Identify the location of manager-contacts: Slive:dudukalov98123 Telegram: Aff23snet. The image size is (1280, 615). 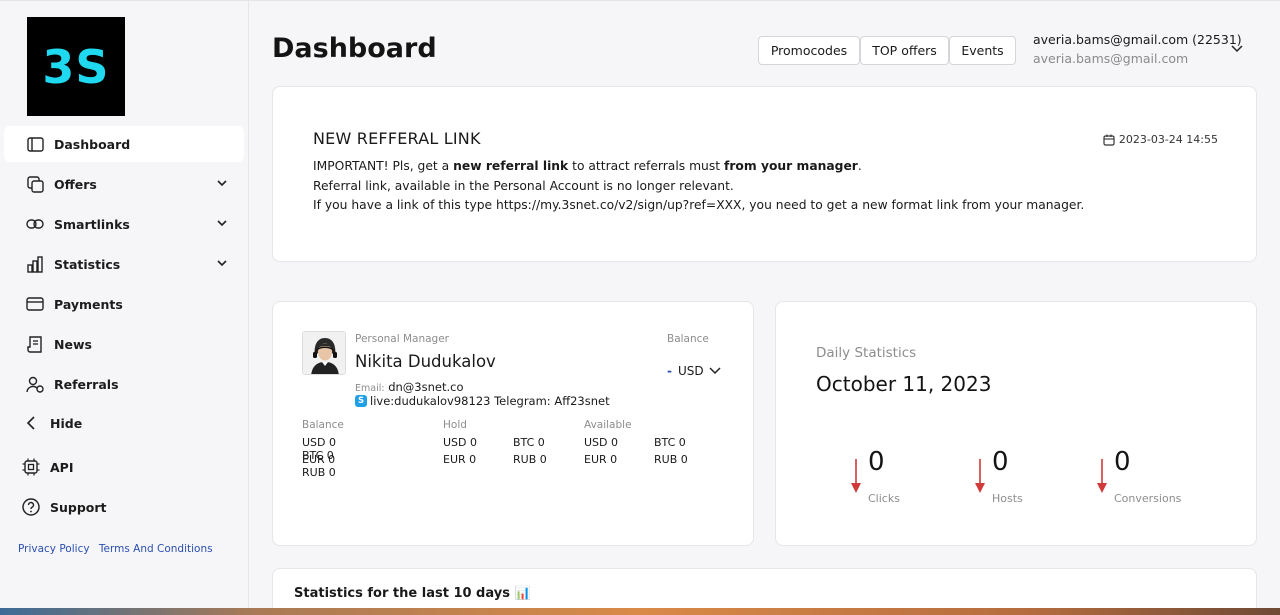
(482, 401).